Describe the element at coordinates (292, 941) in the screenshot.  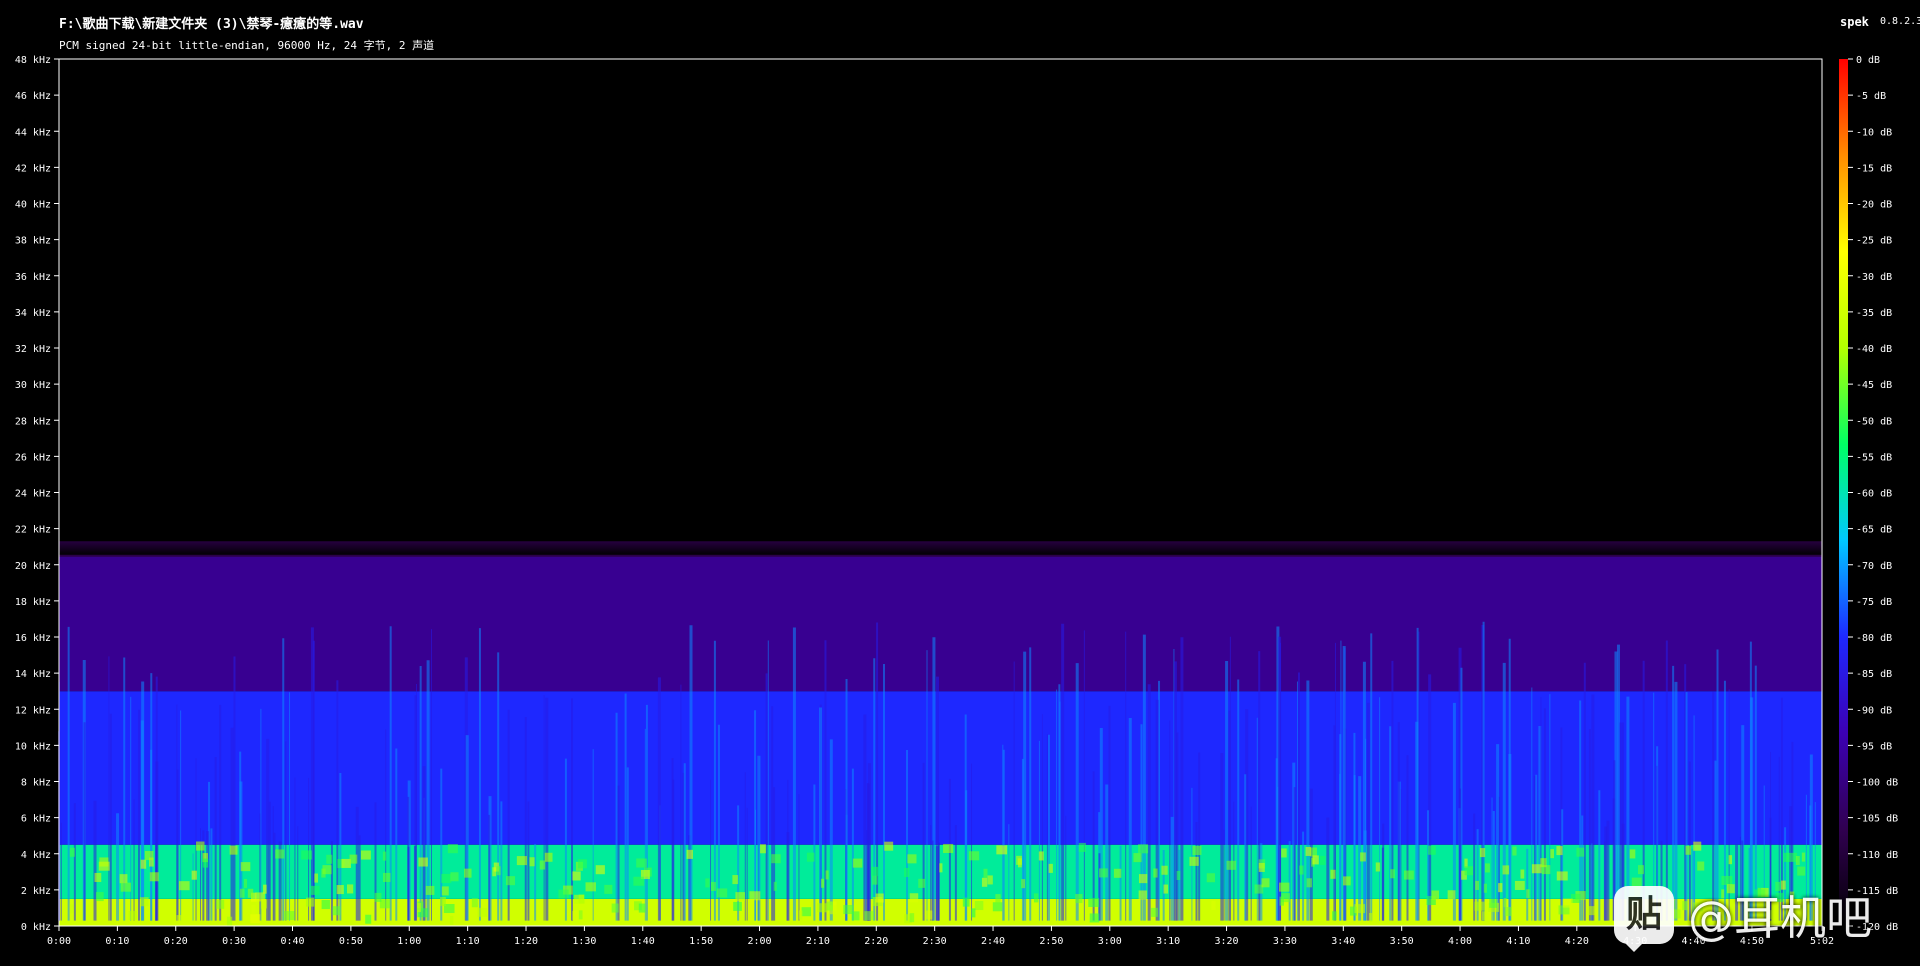
I see `x-tick-label: 0:40` at that location.